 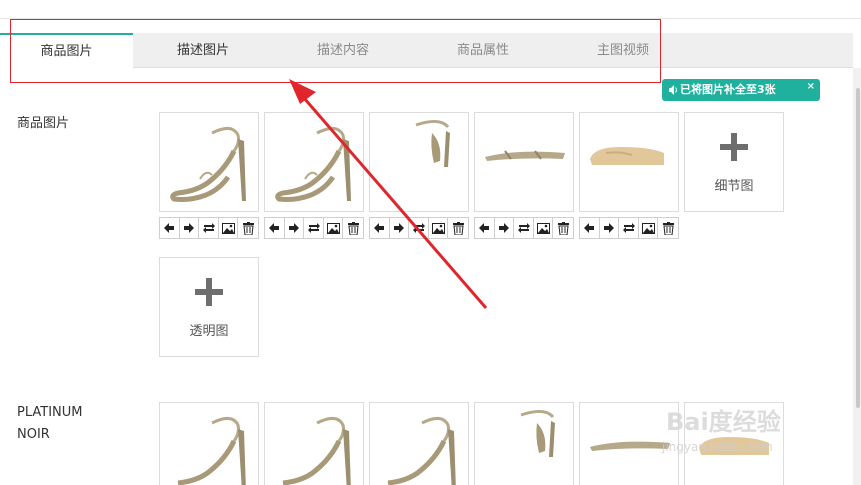 What do you see at coordinates (209, 307) in the screenshot?
I see `add-transparent-image-button: 透明图` at bounding box center [209, 307].